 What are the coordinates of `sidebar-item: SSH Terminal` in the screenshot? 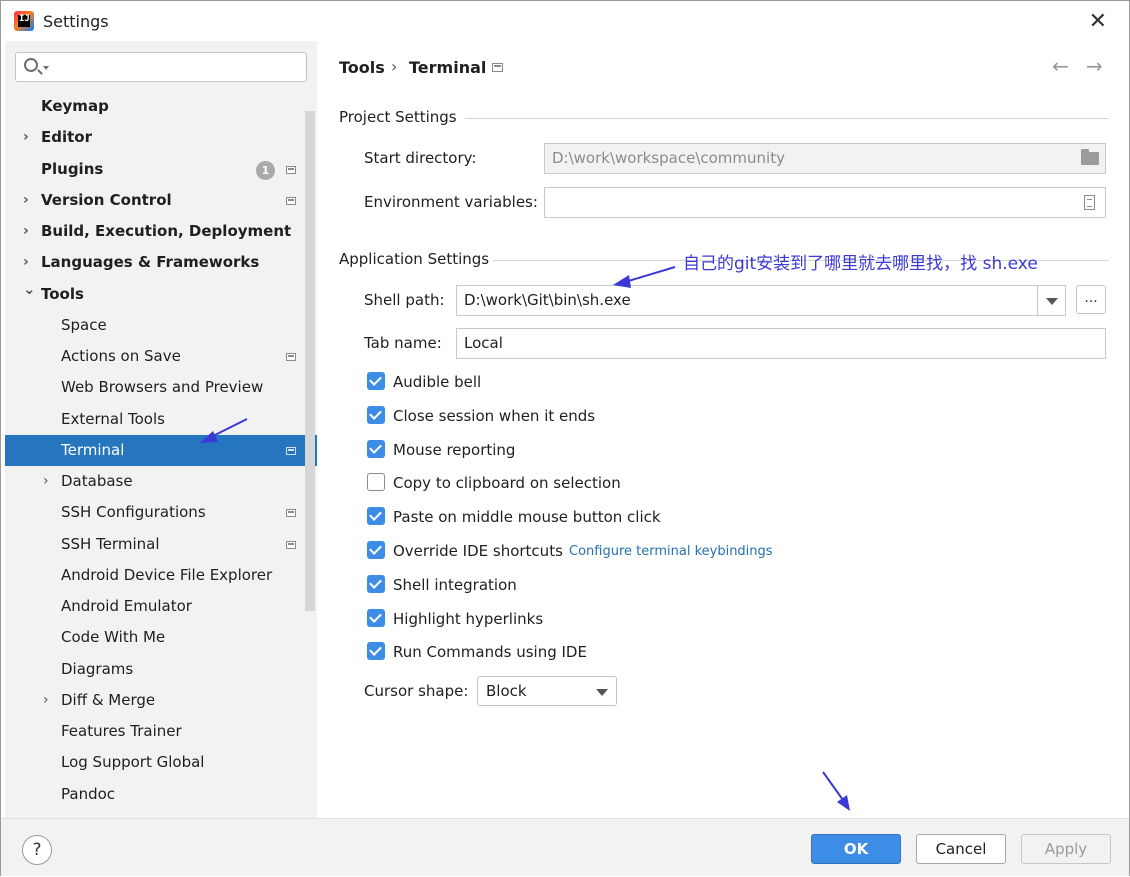 It's located at (161, 544).